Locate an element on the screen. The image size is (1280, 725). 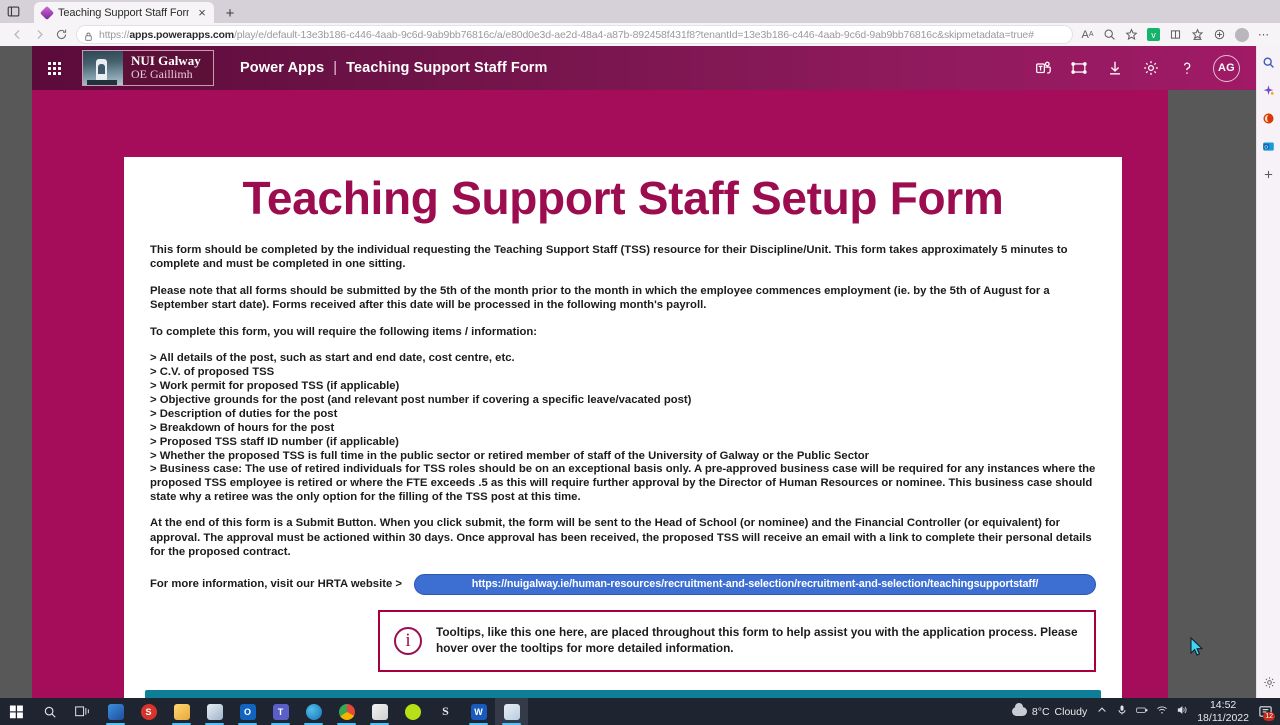
tab-search-icon is located at coordinates (13, 11).